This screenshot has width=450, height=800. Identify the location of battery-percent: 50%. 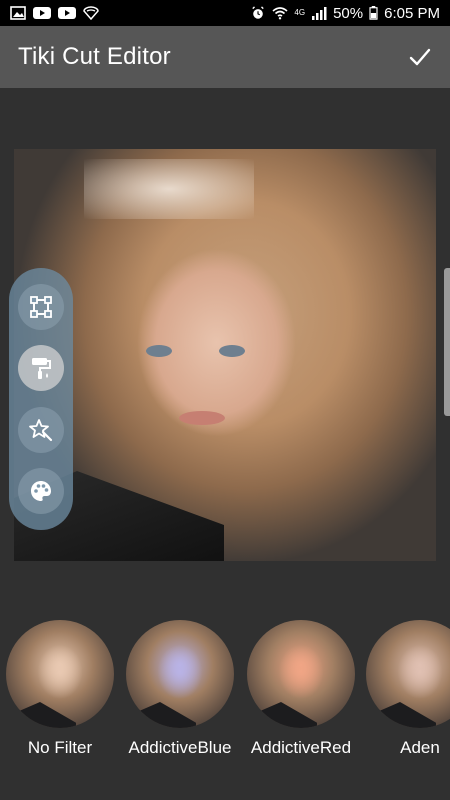
(348, 13).